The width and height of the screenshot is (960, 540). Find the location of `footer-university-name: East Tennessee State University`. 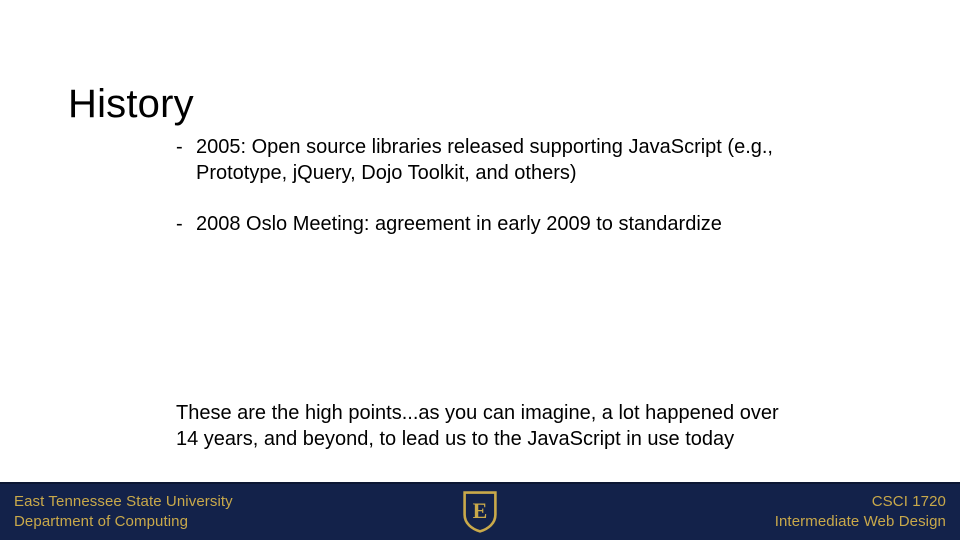

footer-university-name: East Tennessee State University is located at coordinates (123, 501).